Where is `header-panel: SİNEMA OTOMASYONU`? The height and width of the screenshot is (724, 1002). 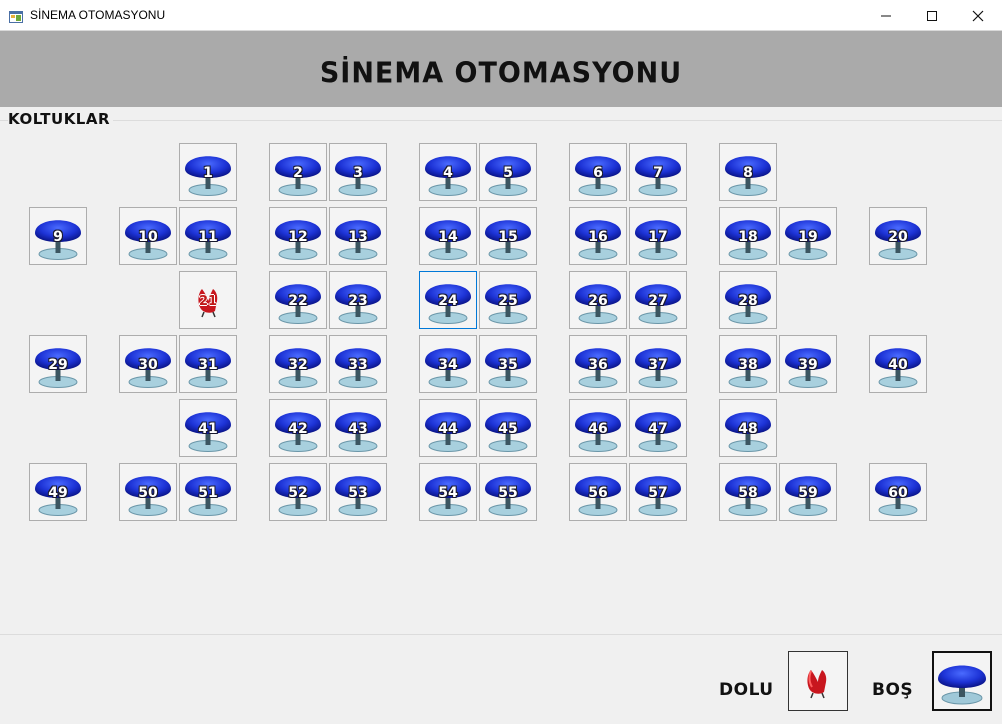 header-panel: SİNEMA OTOMASYONU is located at coordinates (501, 69).